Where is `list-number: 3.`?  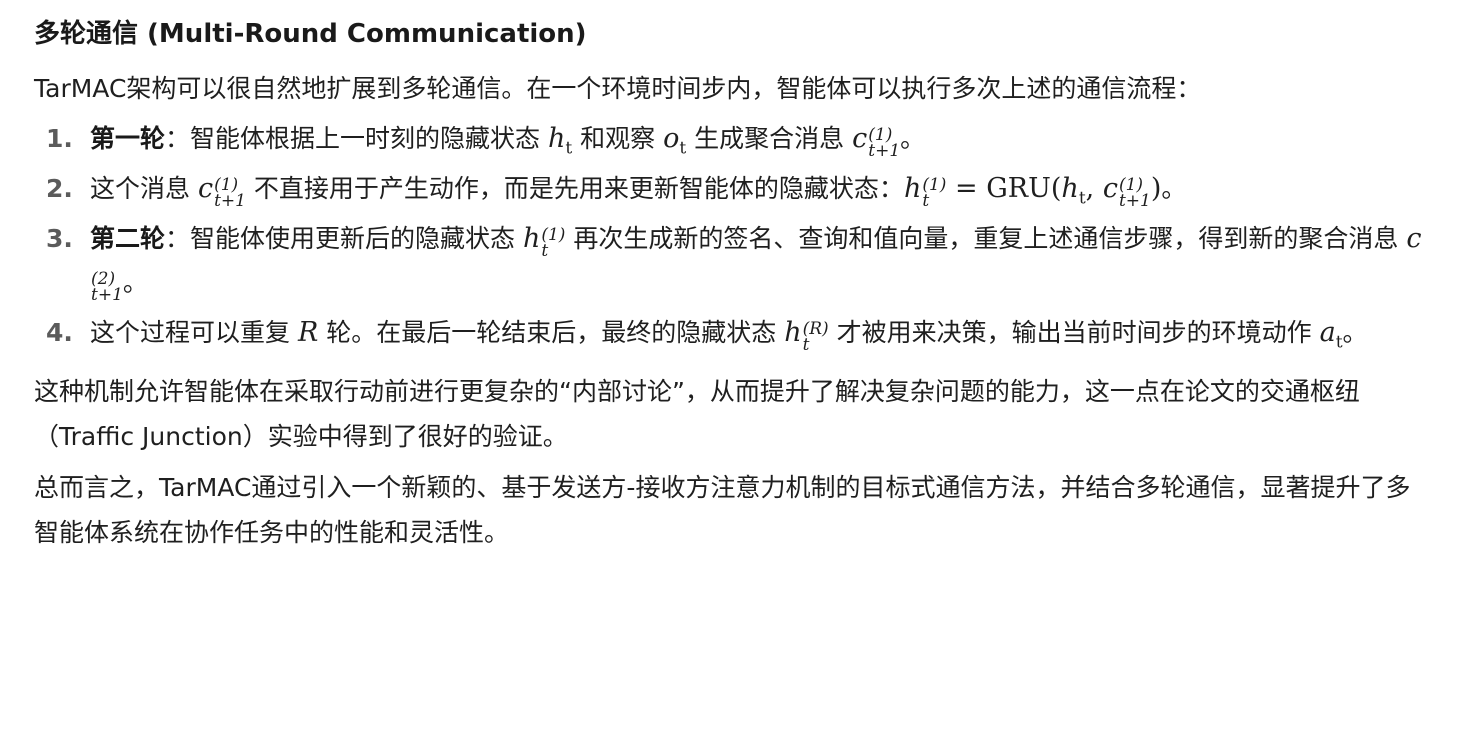
list-number: 3. is located at coordinates (59, 238).